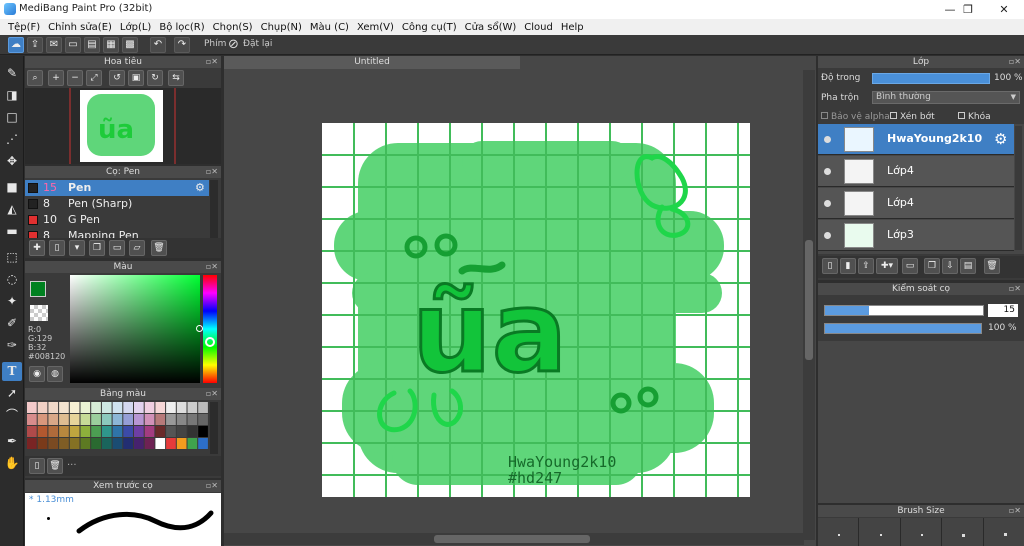 The width and height of the screenshot is (1024, 546). Describe the element at coordinates (94, 78) in the screenshot. I see `fit-icon: ⤢` at that location.